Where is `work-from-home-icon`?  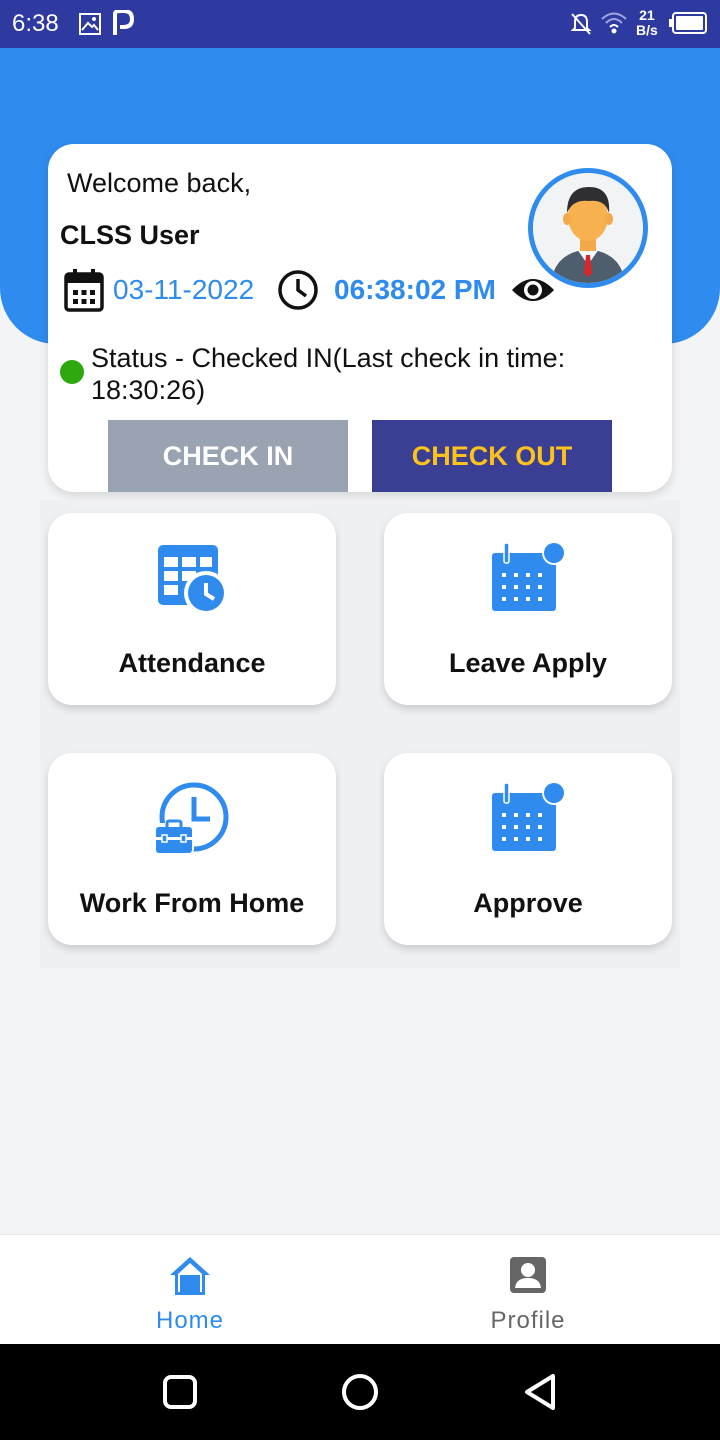 work-from-home-icon is located at coordinates (191, 817).